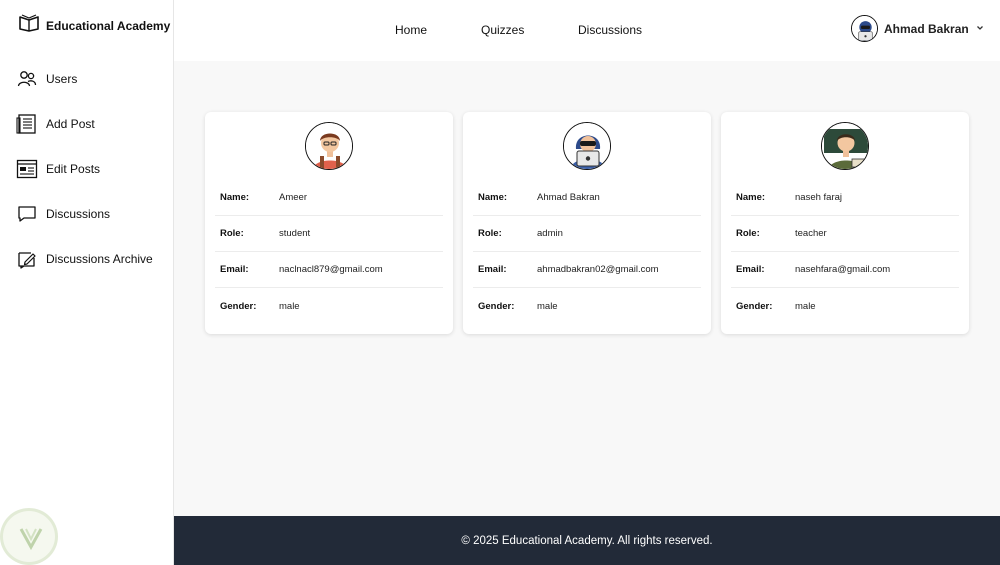  What do you see at coordinates (295, 233) in the screenshot?
I see `role-value: student` at bounding box center [295, 233].